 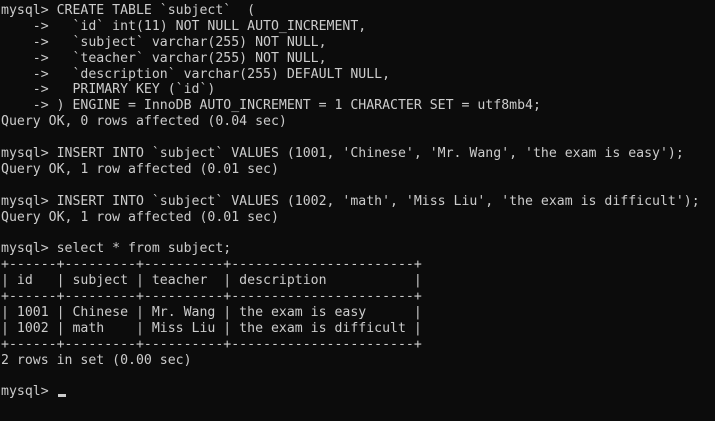 I want to click on query-result-line: Query OK, 0 rows affected (0.04 sec), so click(x=144, y=122).